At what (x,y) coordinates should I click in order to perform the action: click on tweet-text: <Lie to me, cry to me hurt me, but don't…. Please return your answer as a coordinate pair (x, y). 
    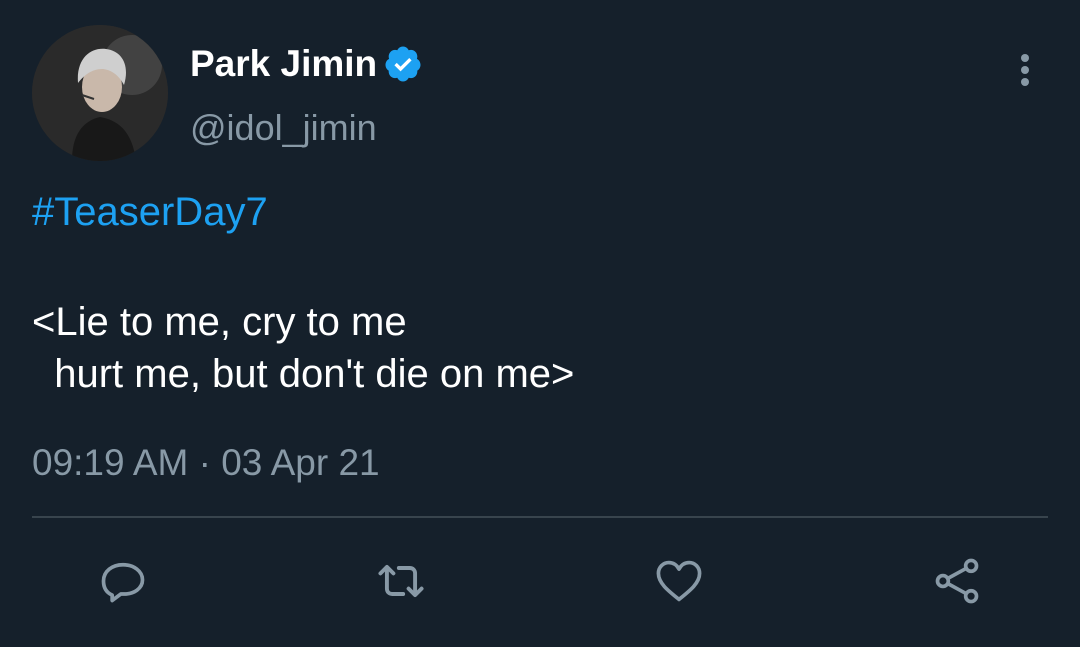
    Looking at the image, I should click on (303, 348).